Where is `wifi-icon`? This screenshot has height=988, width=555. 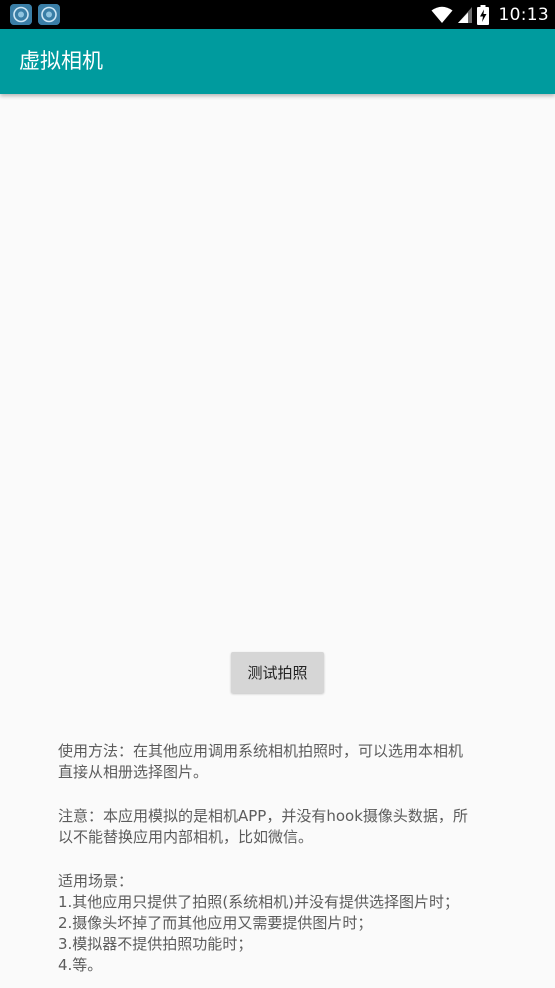
wifi-icon is located at coordinates (442, 15).